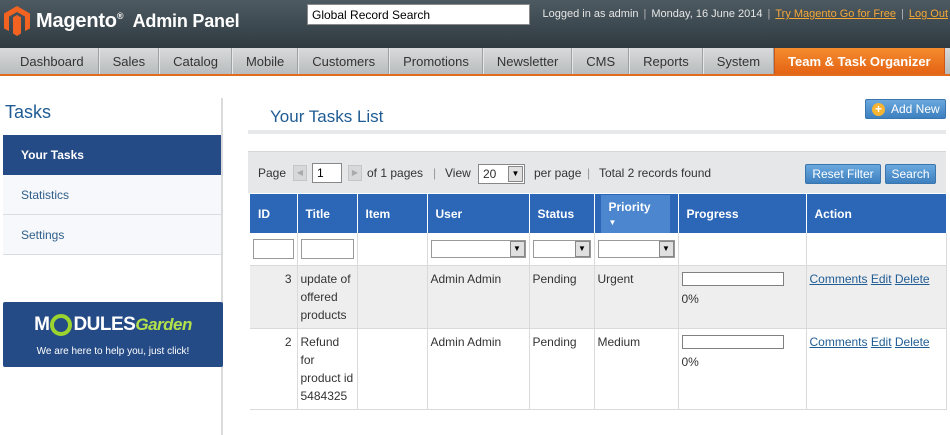 This screenshot has height=435, width=950. Describe the element at coordinates (527, 61) in the screenshot. I see `nav-newsletter: Newsletter` at that location.